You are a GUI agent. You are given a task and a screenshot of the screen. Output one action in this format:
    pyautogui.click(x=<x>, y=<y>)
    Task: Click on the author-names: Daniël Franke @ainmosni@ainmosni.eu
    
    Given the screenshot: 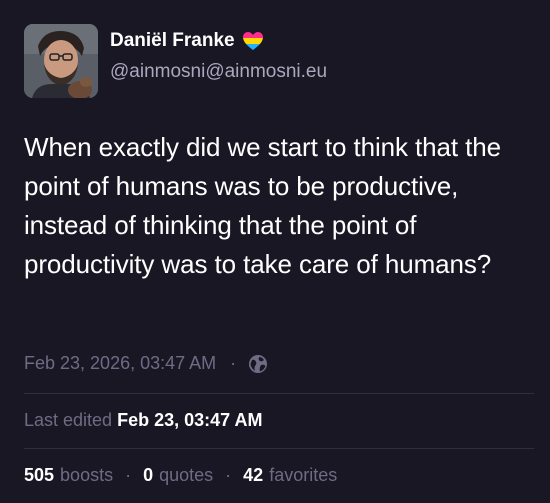 What is the action you would take?
    pyautogui.click(x=218, y=57)
    